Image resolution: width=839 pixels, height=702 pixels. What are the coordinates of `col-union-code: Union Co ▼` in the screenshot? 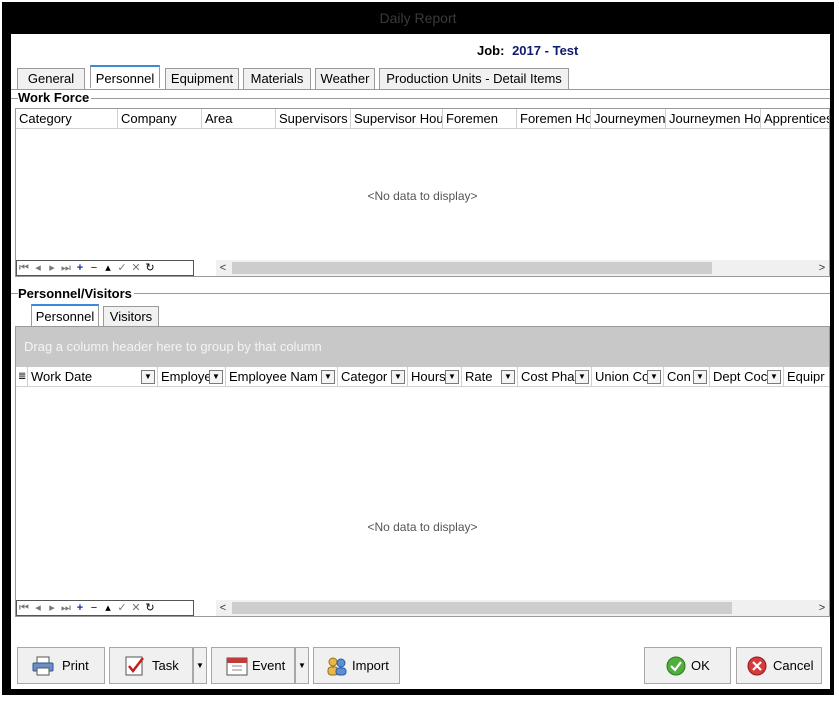 It's located at (628, 376).